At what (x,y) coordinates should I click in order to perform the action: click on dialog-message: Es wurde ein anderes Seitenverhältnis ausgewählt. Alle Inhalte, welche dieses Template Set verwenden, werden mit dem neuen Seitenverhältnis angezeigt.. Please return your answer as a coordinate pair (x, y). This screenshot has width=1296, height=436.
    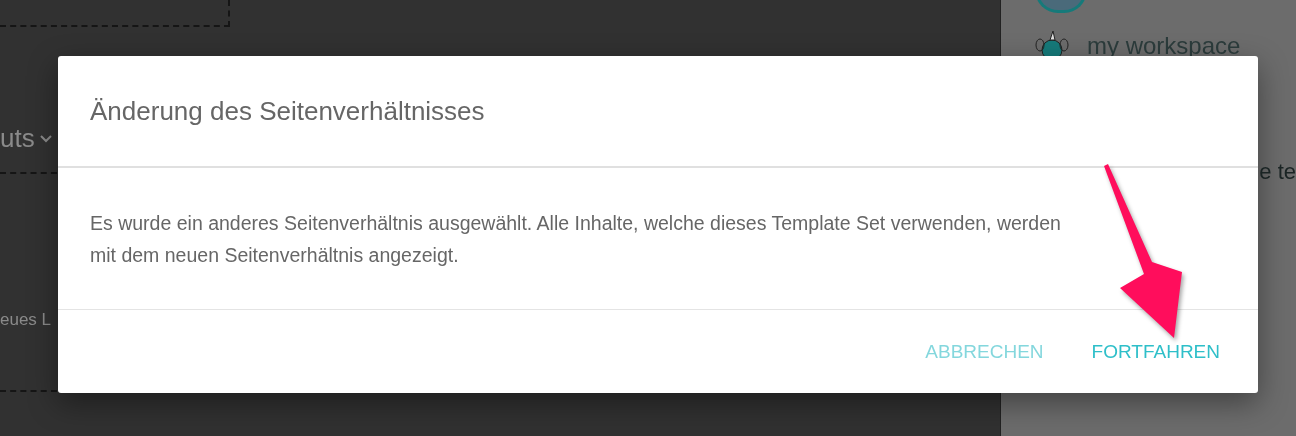
    Looking at the image, I should click on (576, 239).